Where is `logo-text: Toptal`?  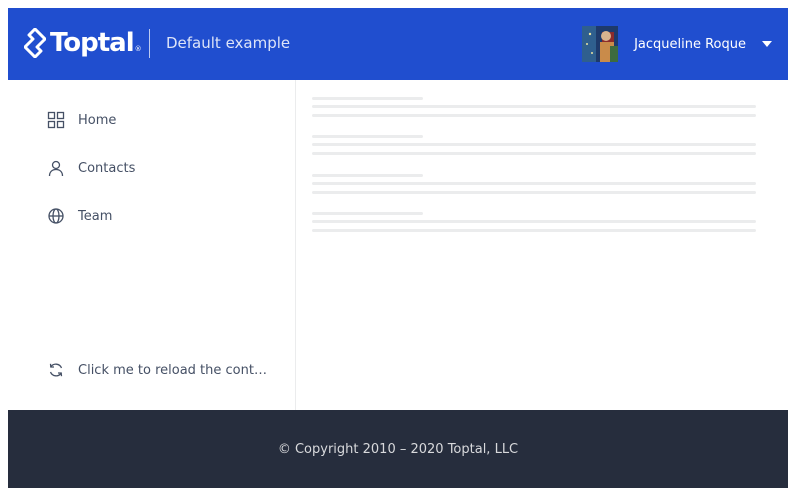
logo-text: Toptal is located at coordinates (92, 43).